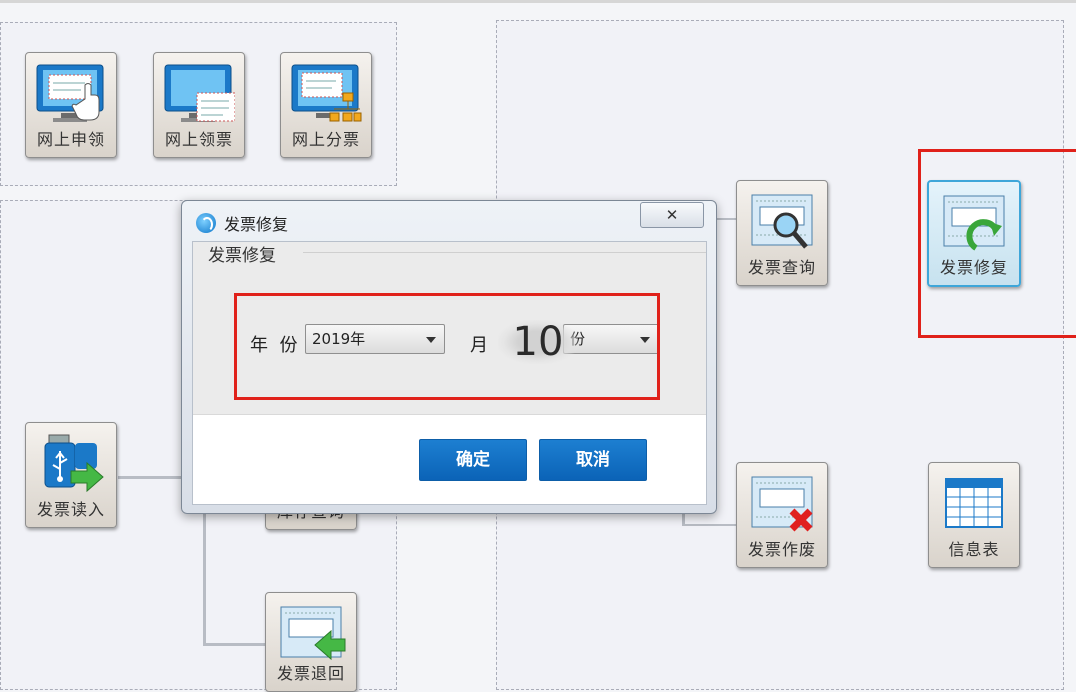  I want to click on invoice-return-label: 发票退回, so click(310, 673).